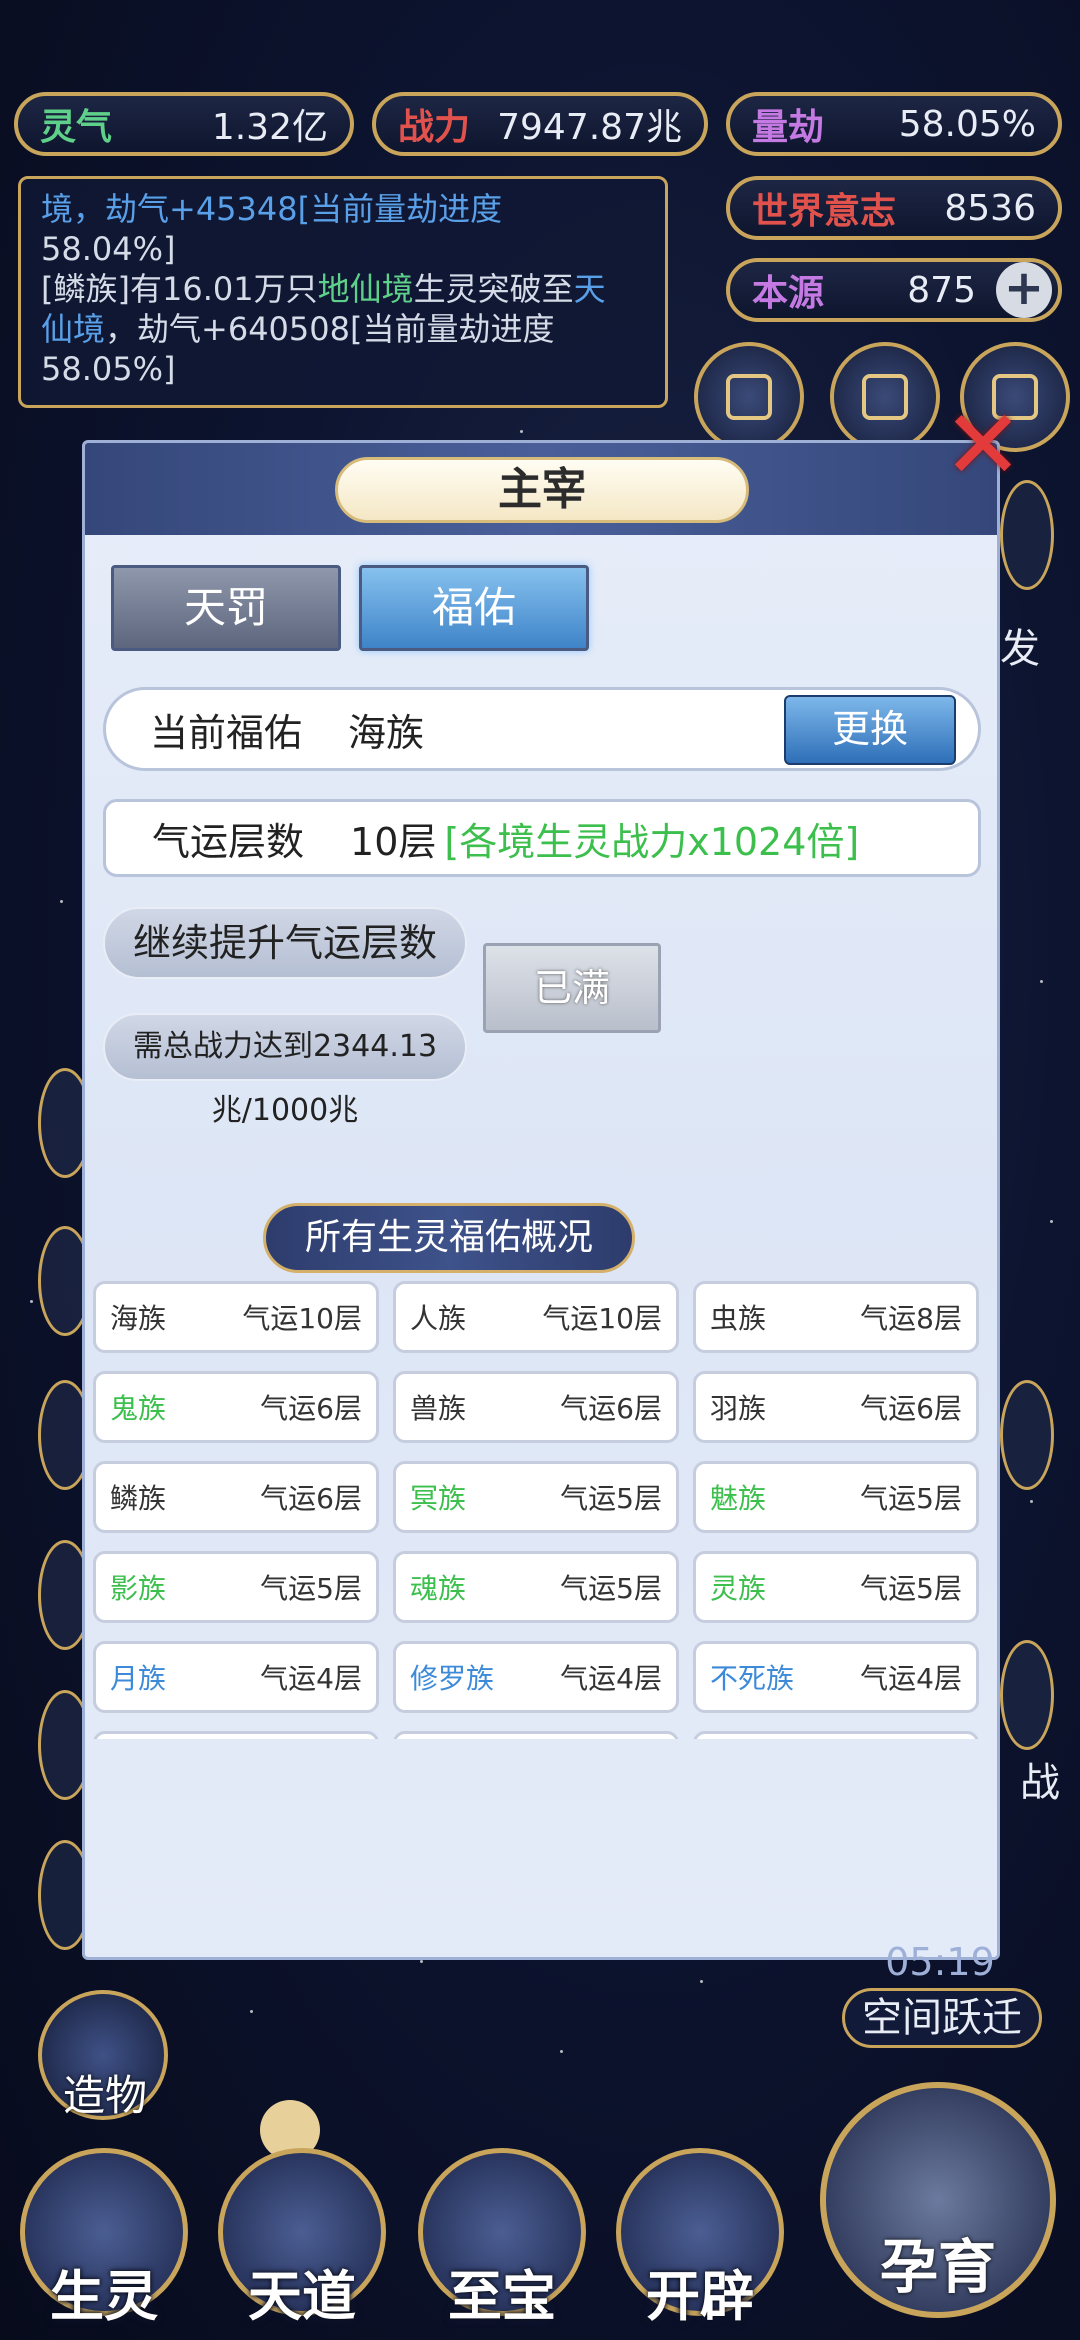 The width and height of the screenshot is (1080, 2340). I want to click on nav-label-creature: 生灵, so click(104, 2291).